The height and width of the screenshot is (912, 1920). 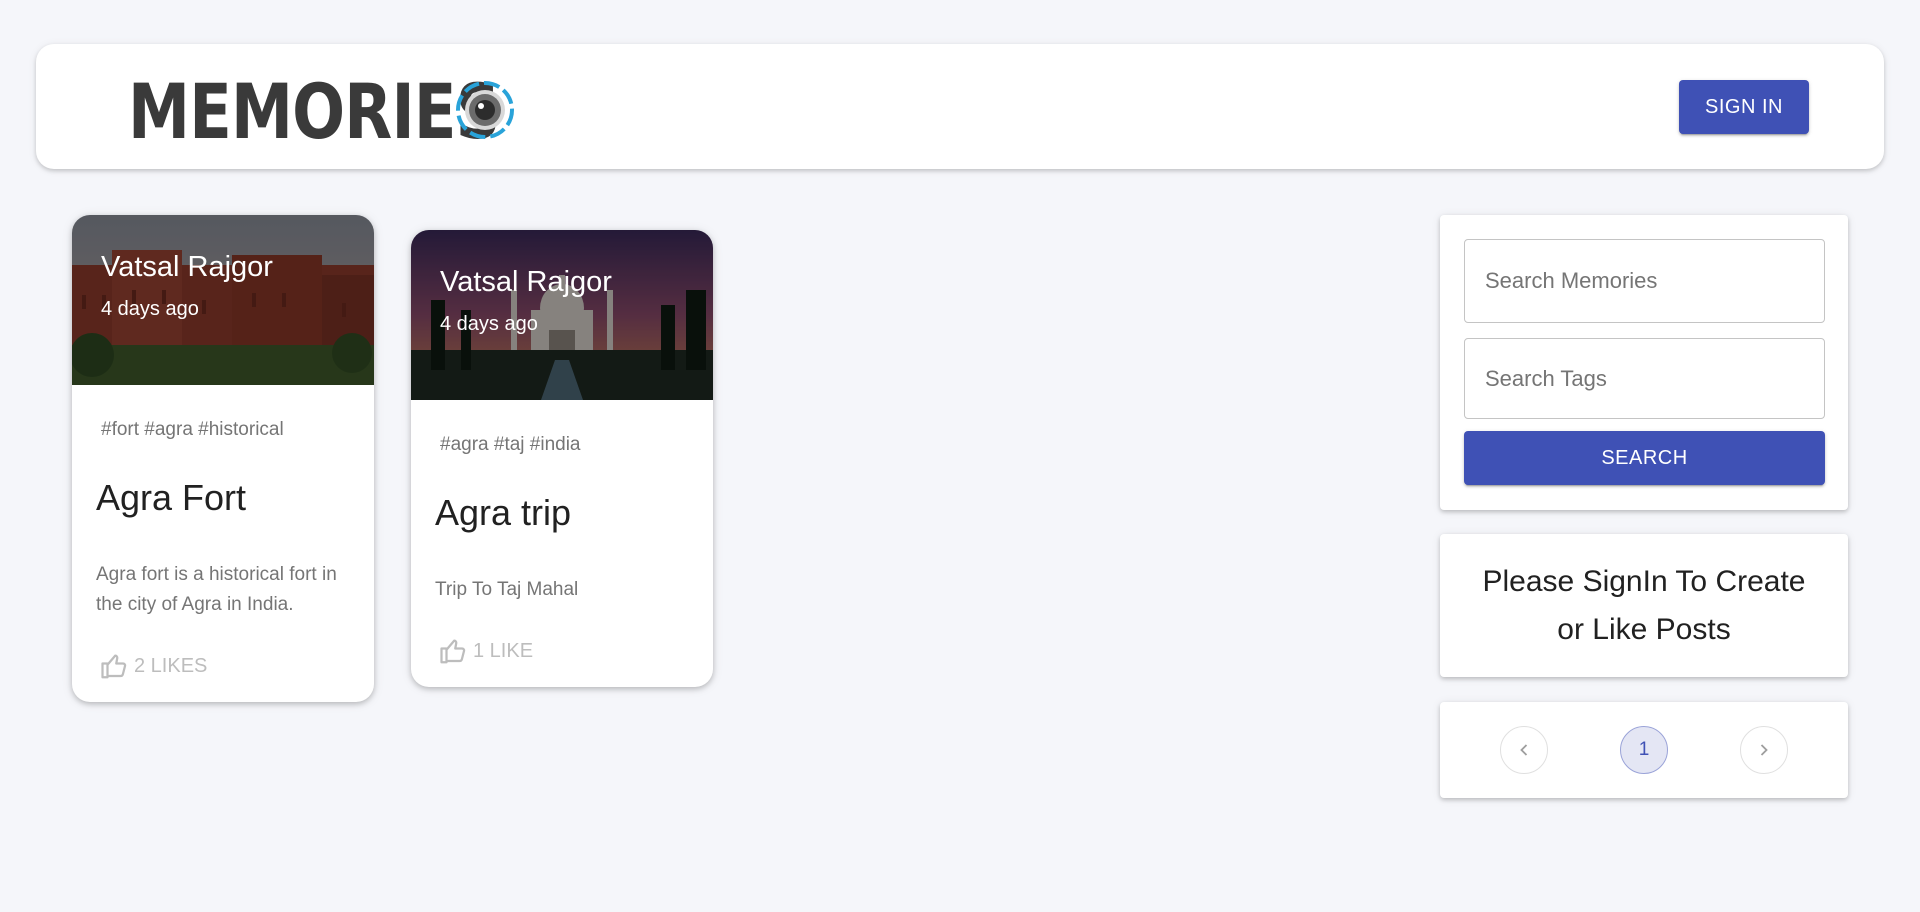 What do you see at coordinates (485, 110) in the screenshot?
I see `camera-lens-icon` at bounding box center [485, 110].